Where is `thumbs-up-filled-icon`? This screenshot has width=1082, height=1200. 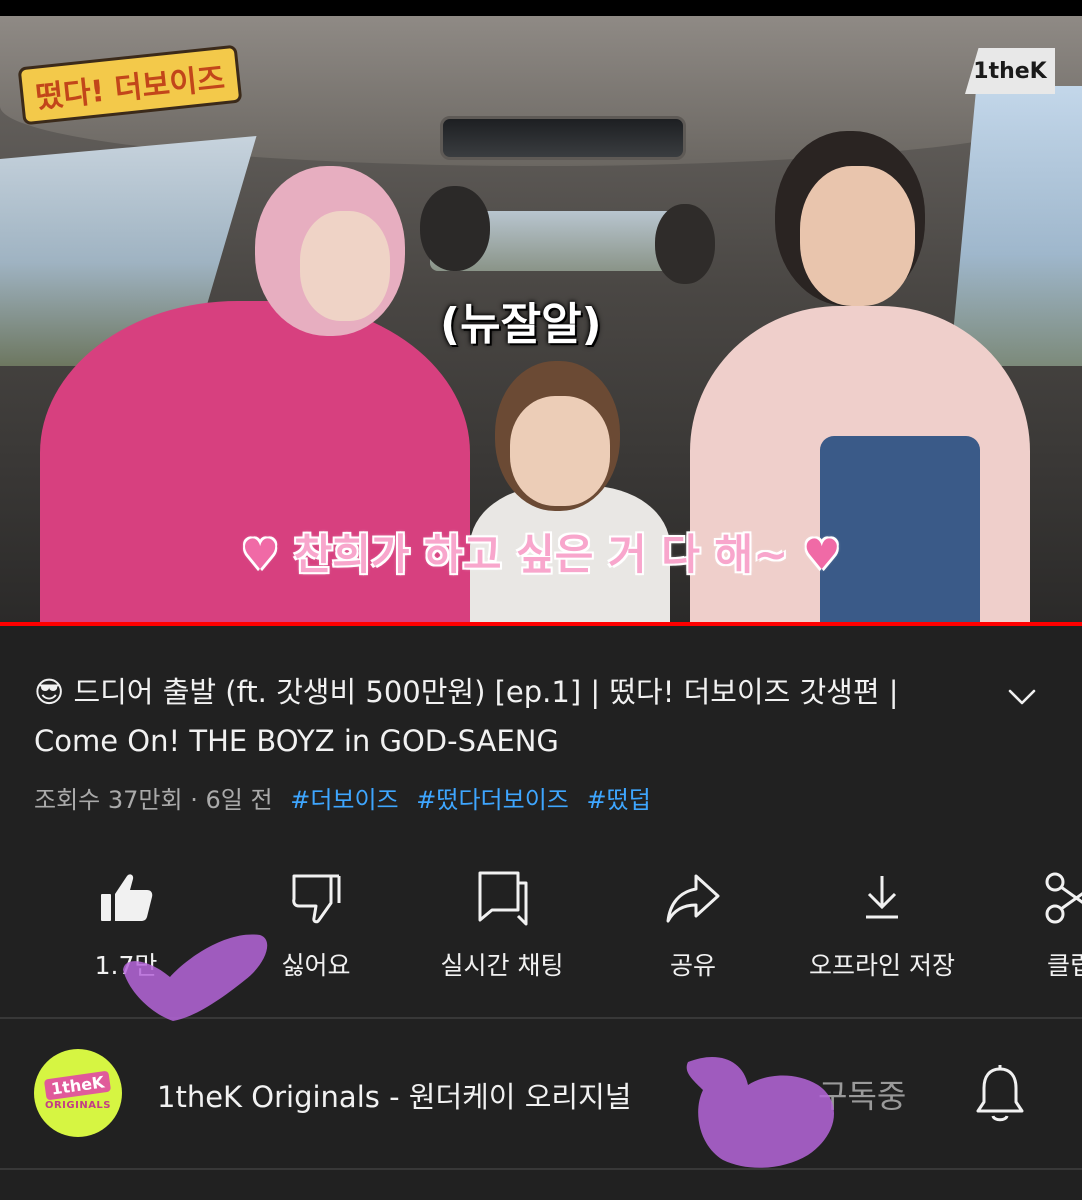 thumbs-up-filled-icon is located at coordinates (127, 897).